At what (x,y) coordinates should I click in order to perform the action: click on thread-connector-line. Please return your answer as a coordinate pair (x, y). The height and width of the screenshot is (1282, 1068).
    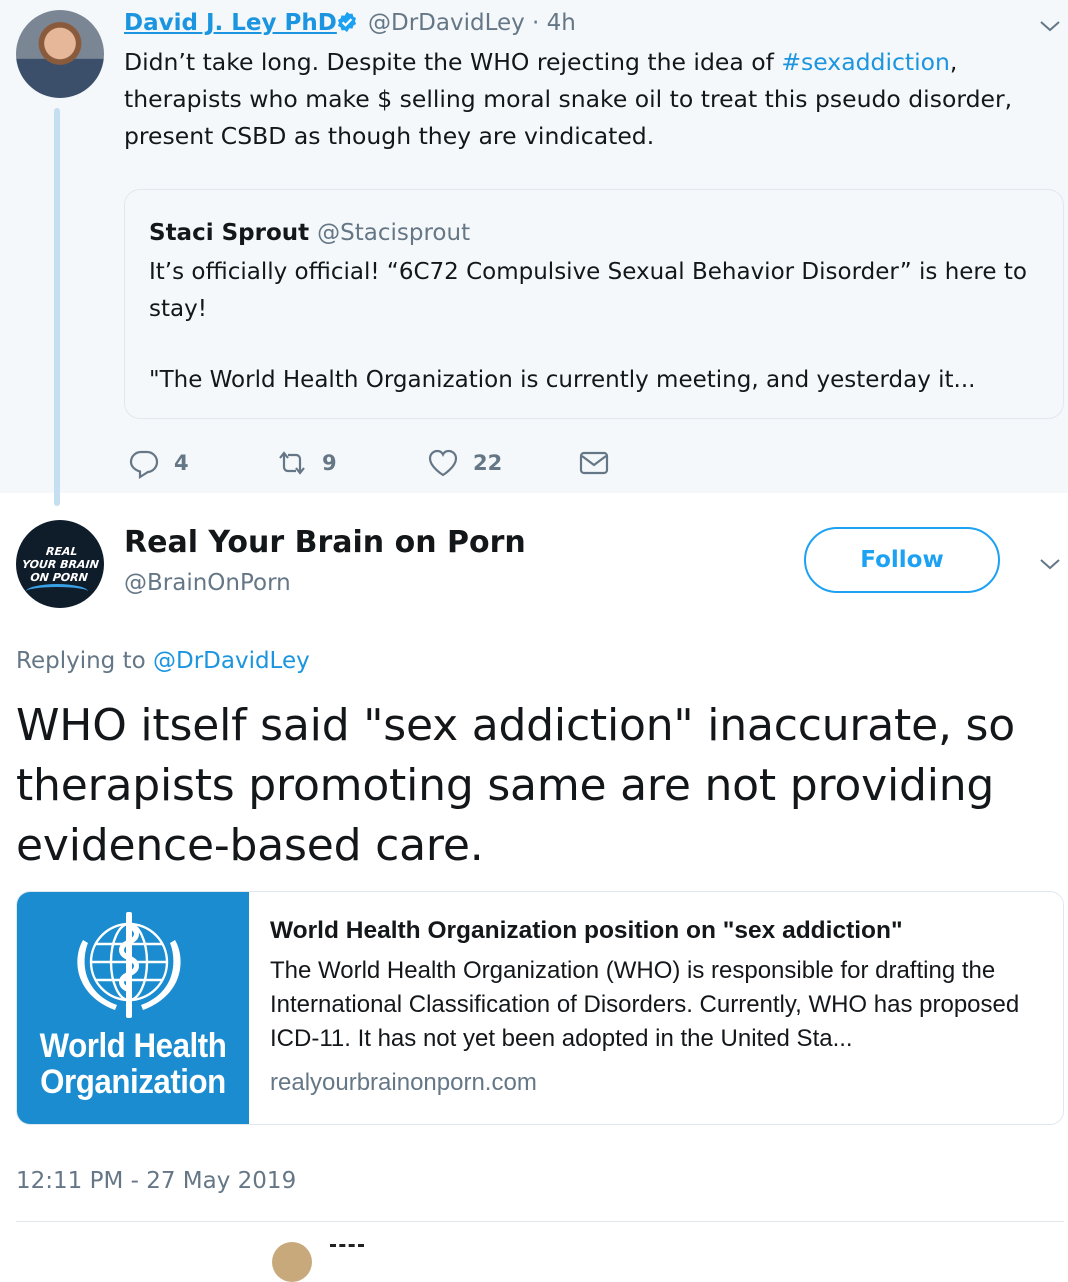
    Looking at the image, I should click on (57, 307).